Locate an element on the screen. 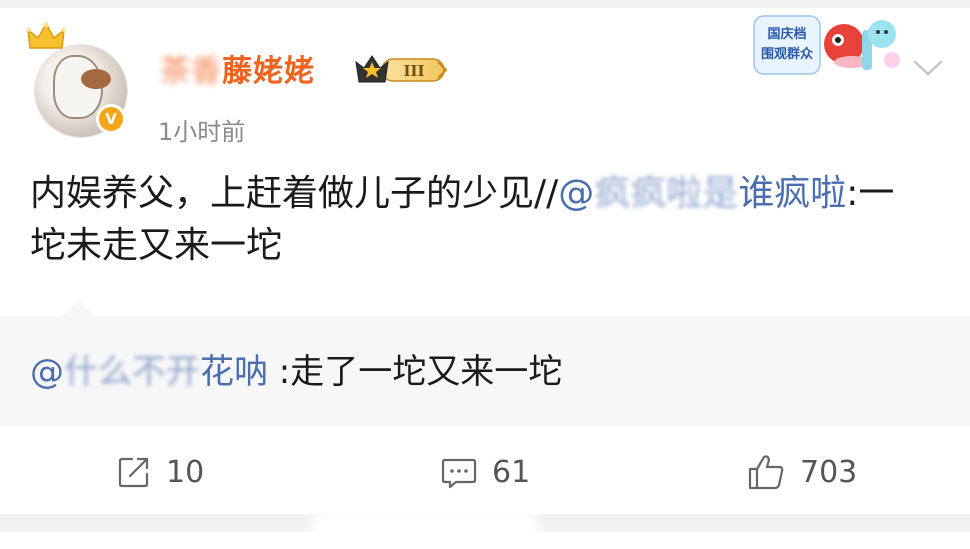 The height and width of the screenshot is (549, 970). event-badge-icon: 国庆档 围观群众 is located at coordinates (828, 47).